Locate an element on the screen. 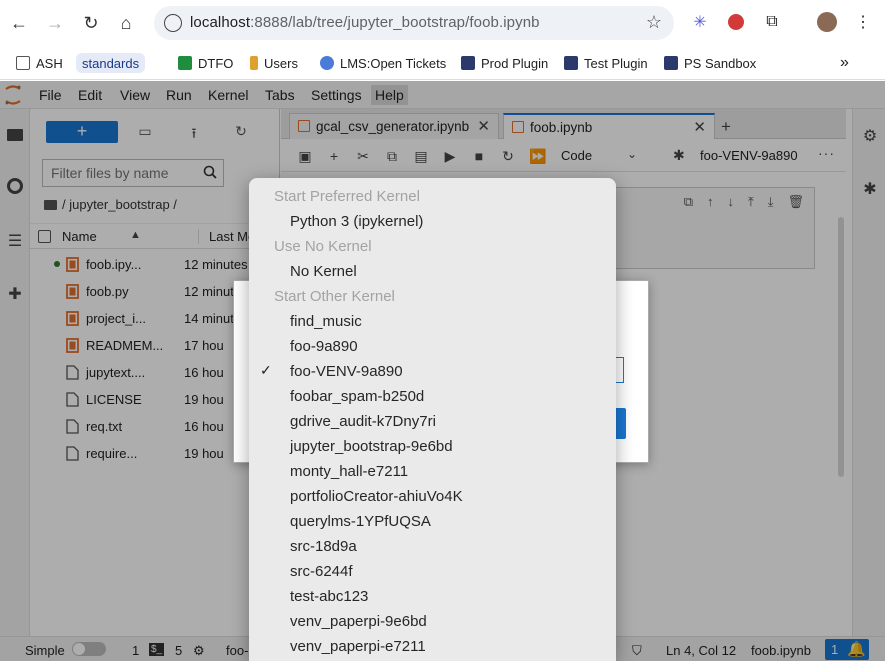  bookmark-dtfo: DTFO is located at coordinates (205, 63).